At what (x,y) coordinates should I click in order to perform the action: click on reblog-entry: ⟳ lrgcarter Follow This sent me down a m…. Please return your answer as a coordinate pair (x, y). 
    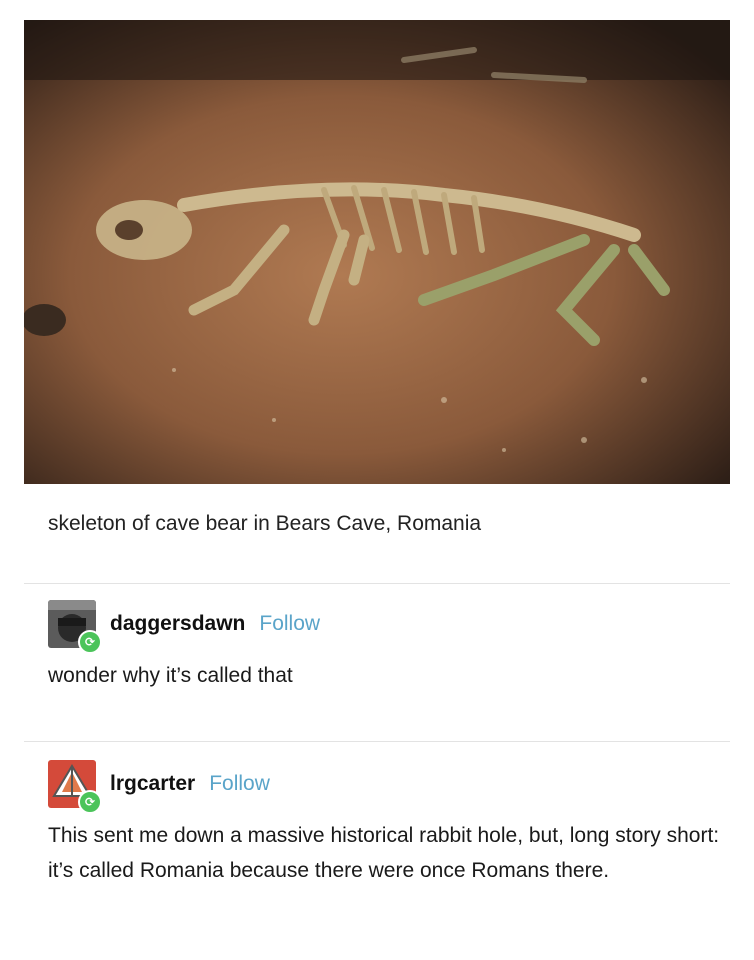
    Looking at the image, I should click on (388, 824).